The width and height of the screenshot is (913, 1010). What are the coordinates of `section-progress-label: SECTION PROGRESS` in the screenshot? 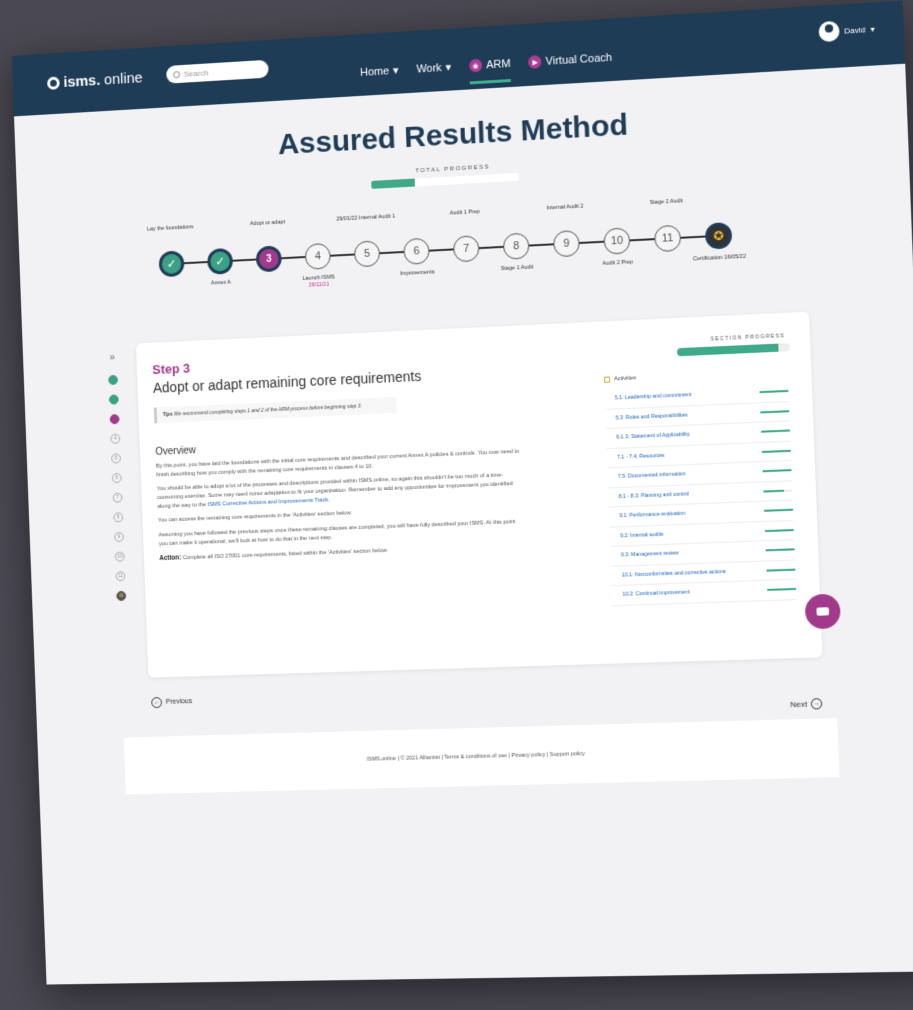 It's located at (747, 338).